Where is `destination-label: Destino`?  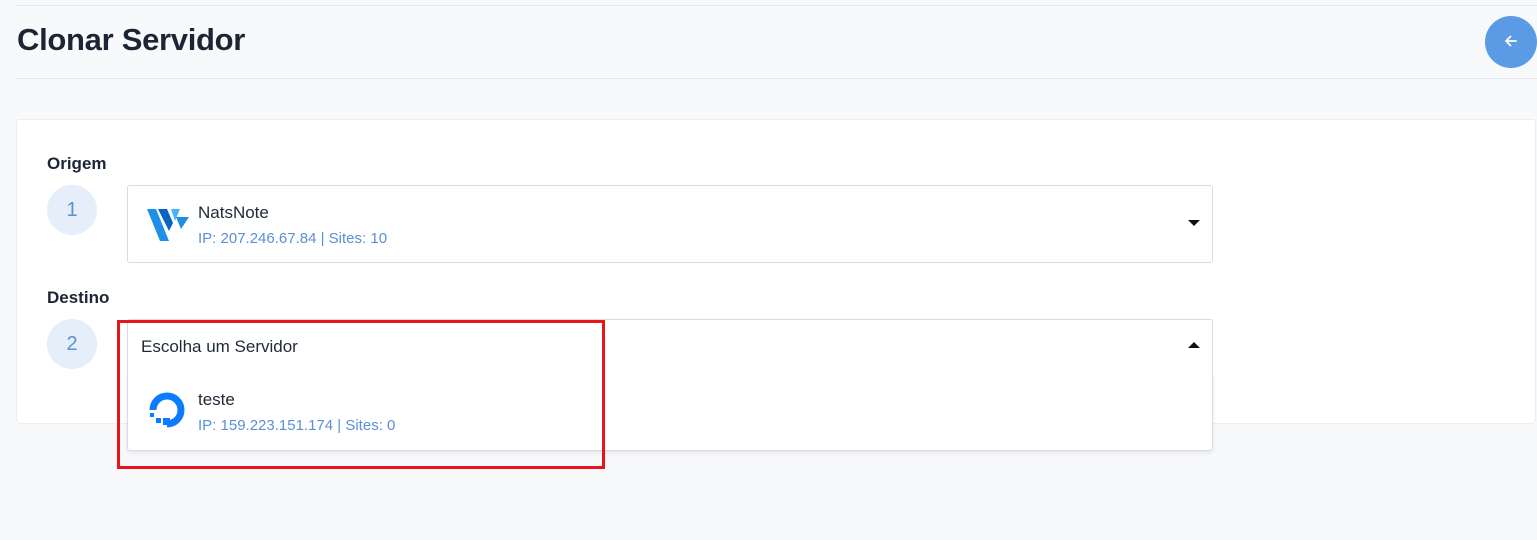
destination-label: Destino is located at coordinates (78, 297).